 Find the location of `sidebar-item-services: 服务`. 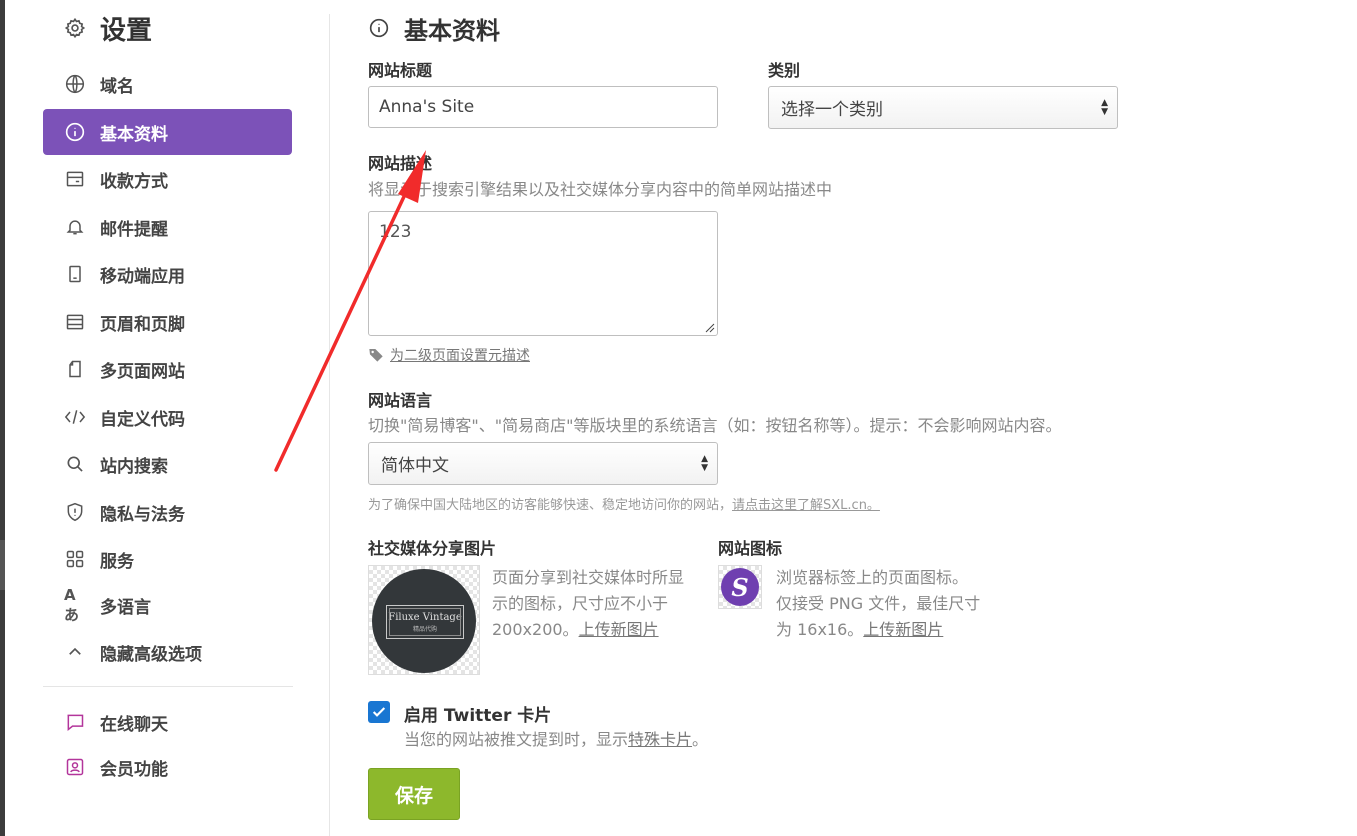

sidebar-item-services: 服务 is located at coordinates (167, 559).